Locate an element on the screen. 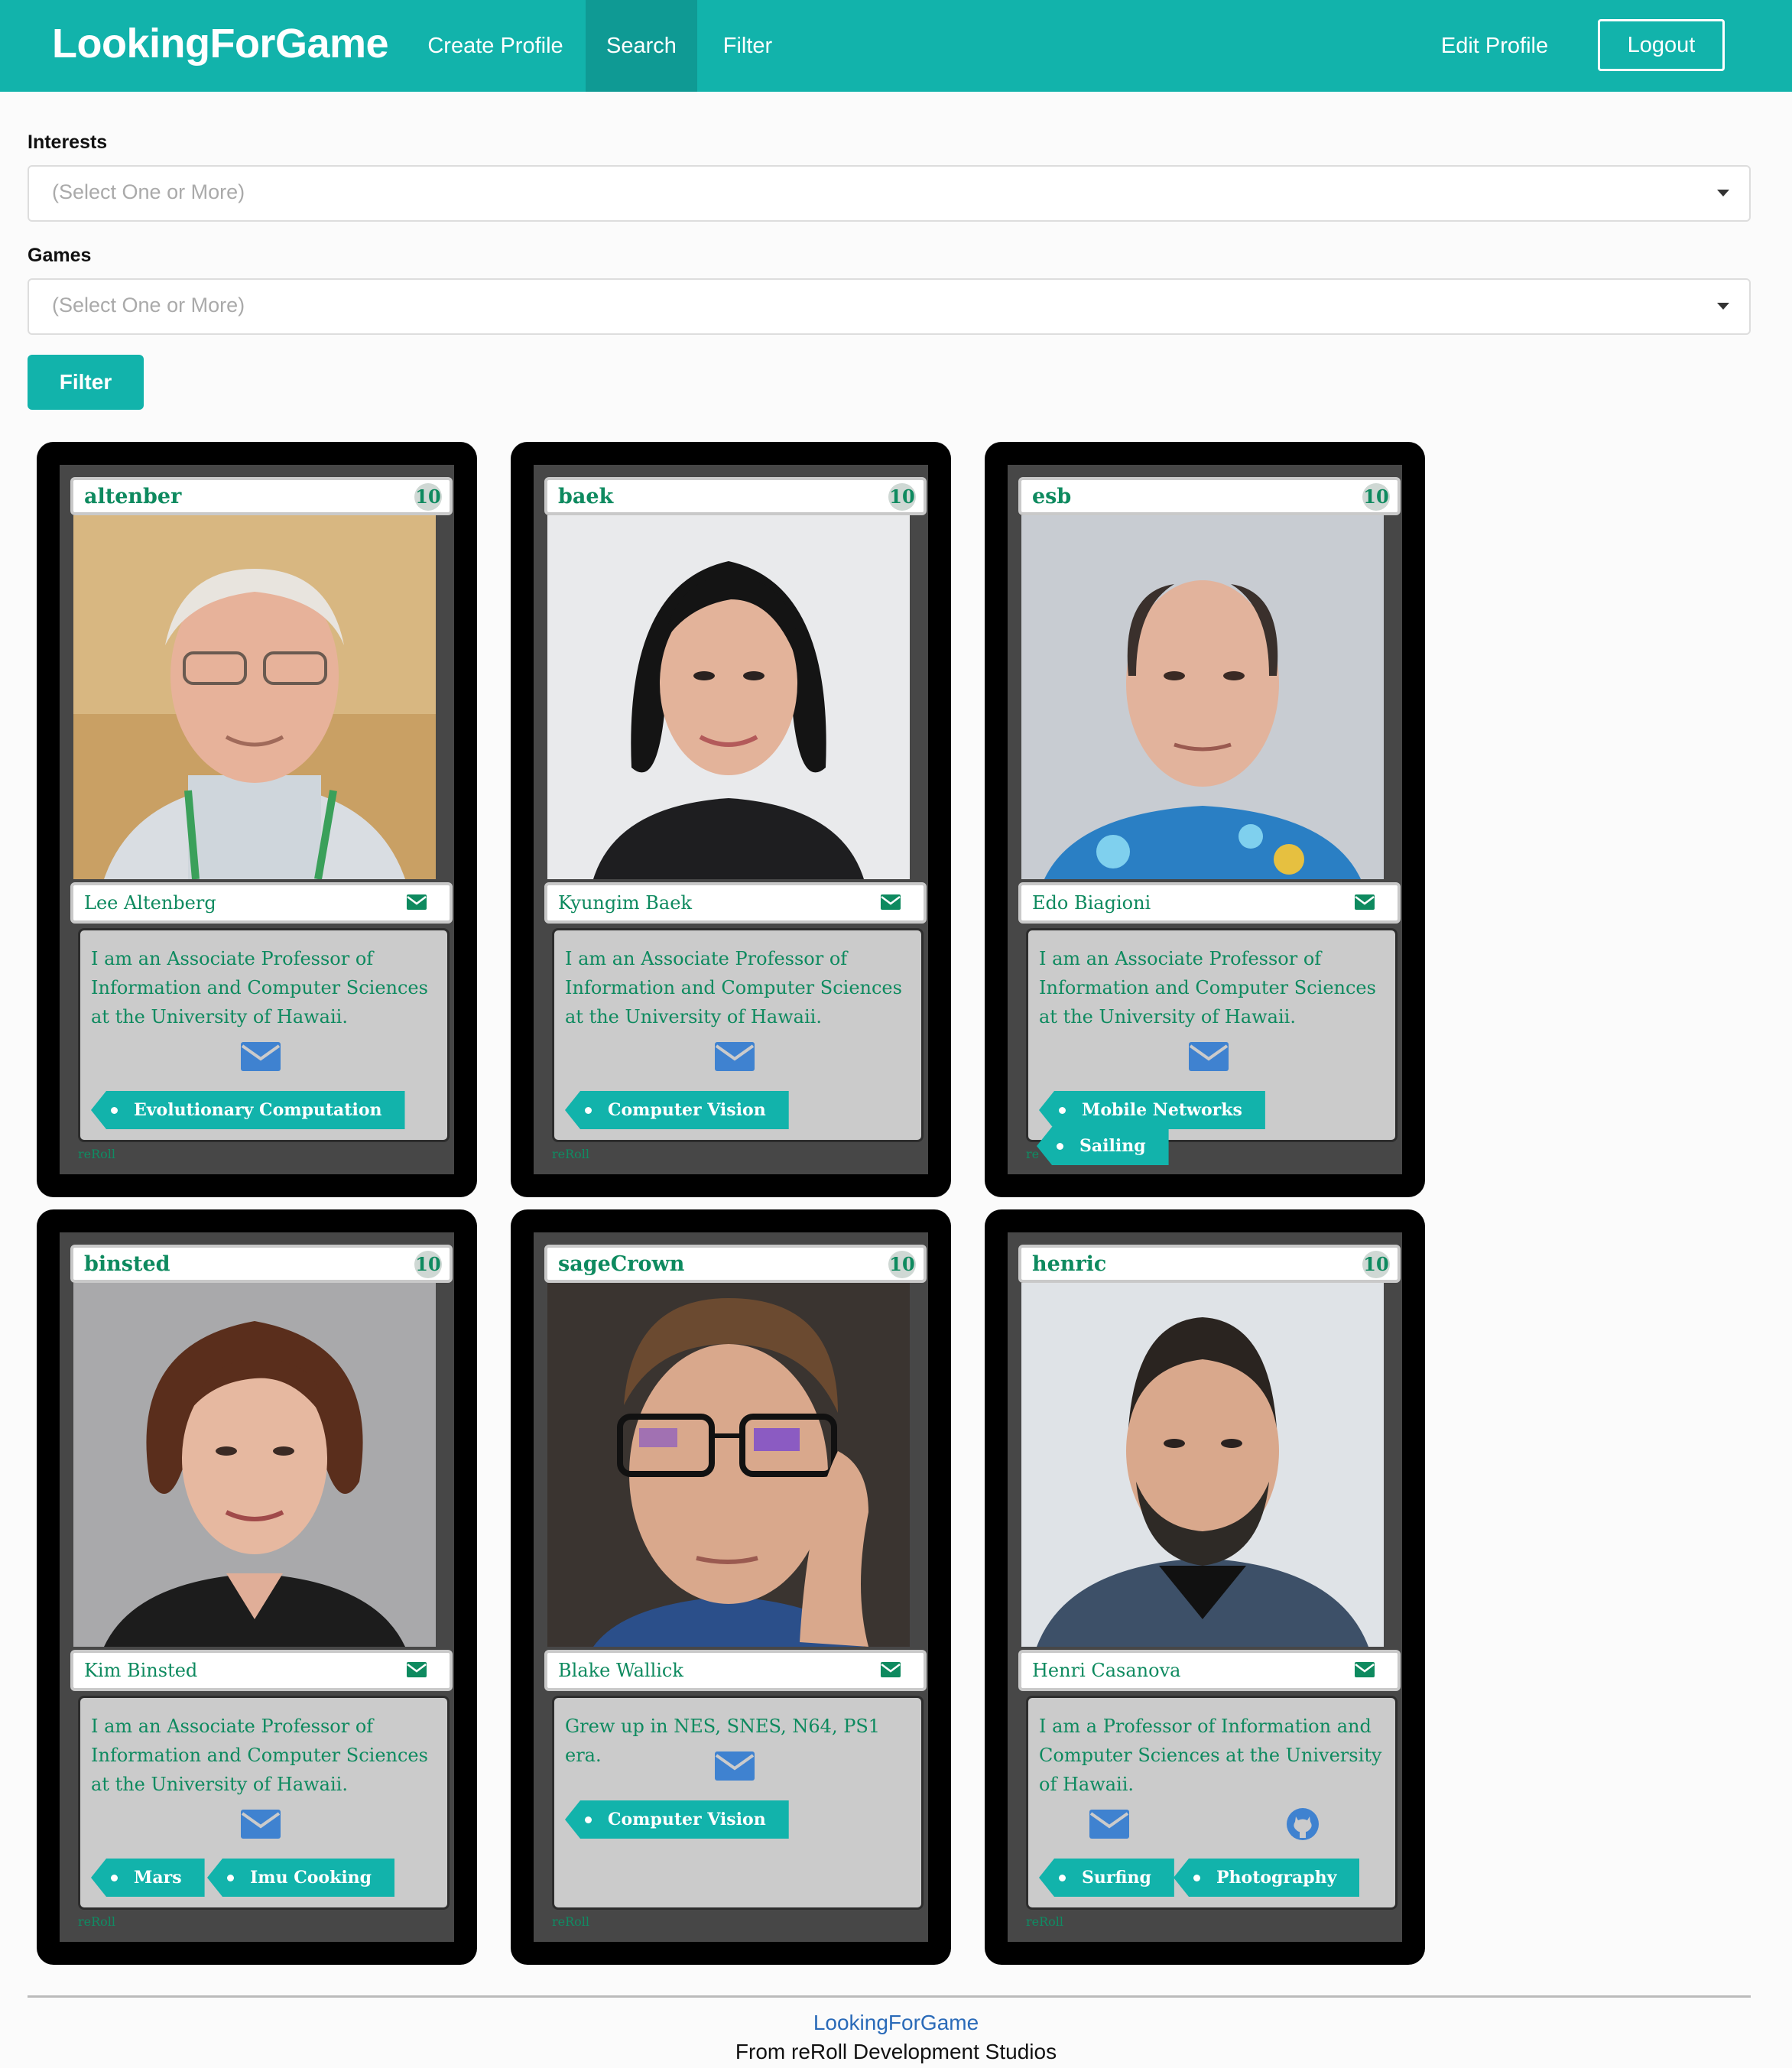 The width and height of the screenshot is (1792, 2068). card-name-bar: Edo Biagioni is located at coordinates (1209, 903).